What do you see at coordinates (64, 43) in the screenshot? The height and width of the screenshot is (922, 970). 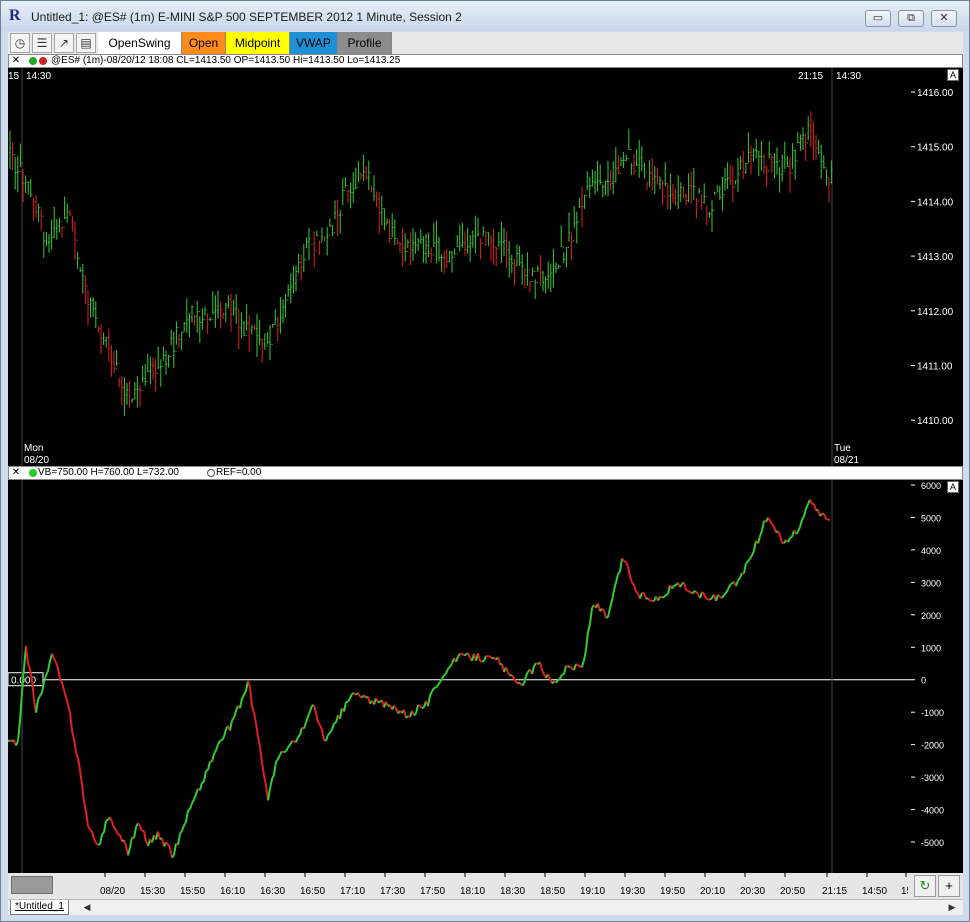 I see `chart-icon: ↗` at bounding box center [64, 43].